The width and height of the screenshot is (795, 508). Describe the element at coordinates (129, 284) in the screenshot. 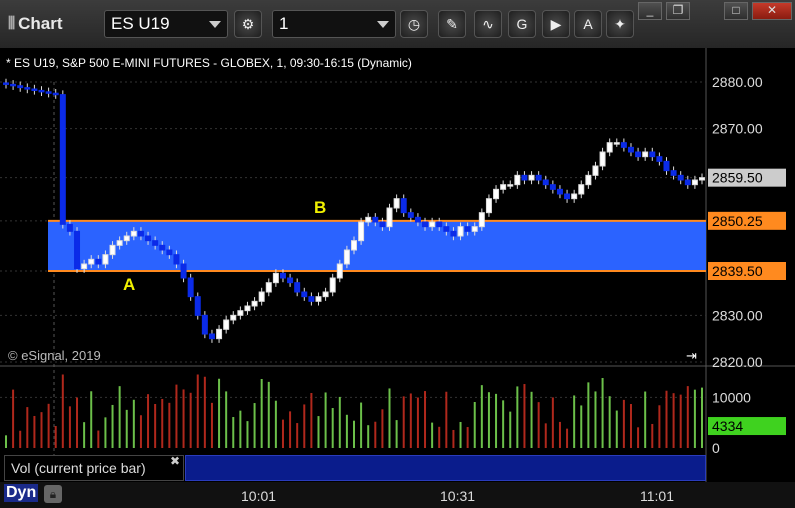

I see `annotation-a: A` at that location.